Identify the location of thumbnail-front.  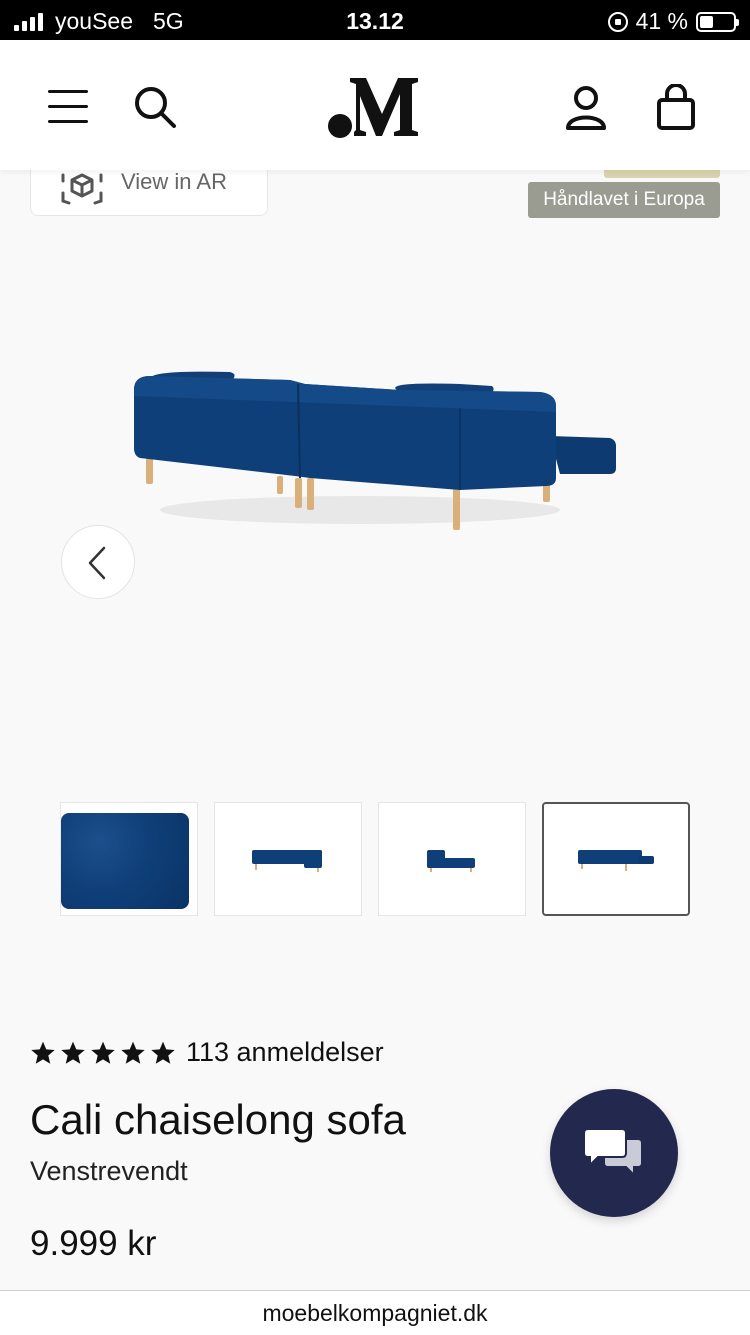
(288, 859).